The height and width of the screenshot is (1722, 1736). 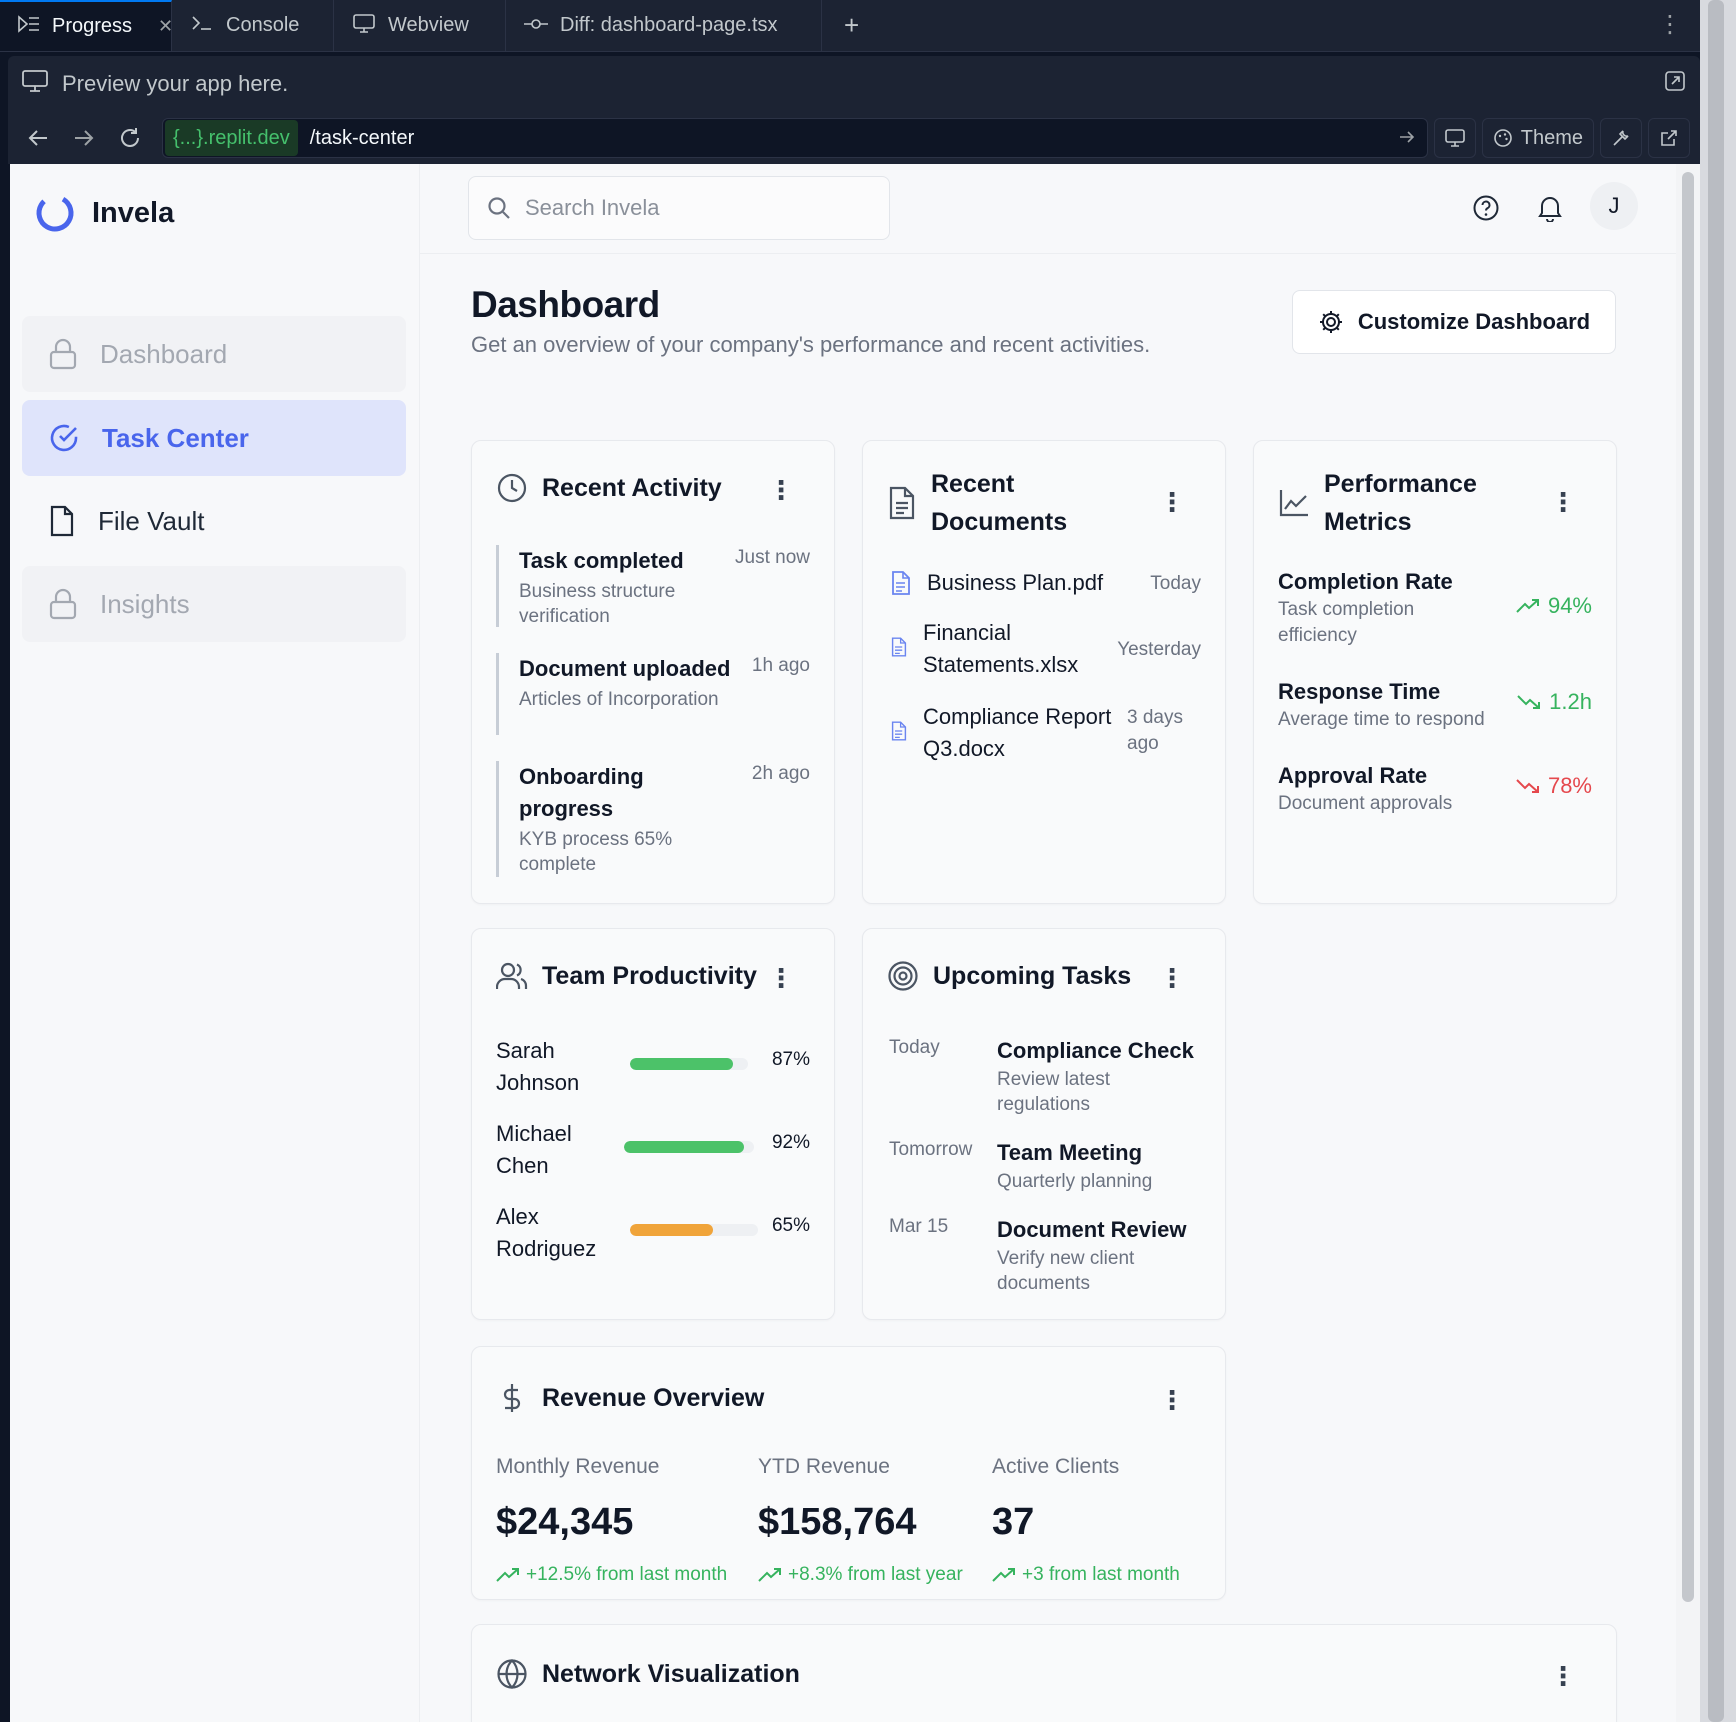 What do you see at coordinates (1053, 1092) in the screenshot?
I see `task-desc: Review latest regulations` at bounding box center [1053, 1092].